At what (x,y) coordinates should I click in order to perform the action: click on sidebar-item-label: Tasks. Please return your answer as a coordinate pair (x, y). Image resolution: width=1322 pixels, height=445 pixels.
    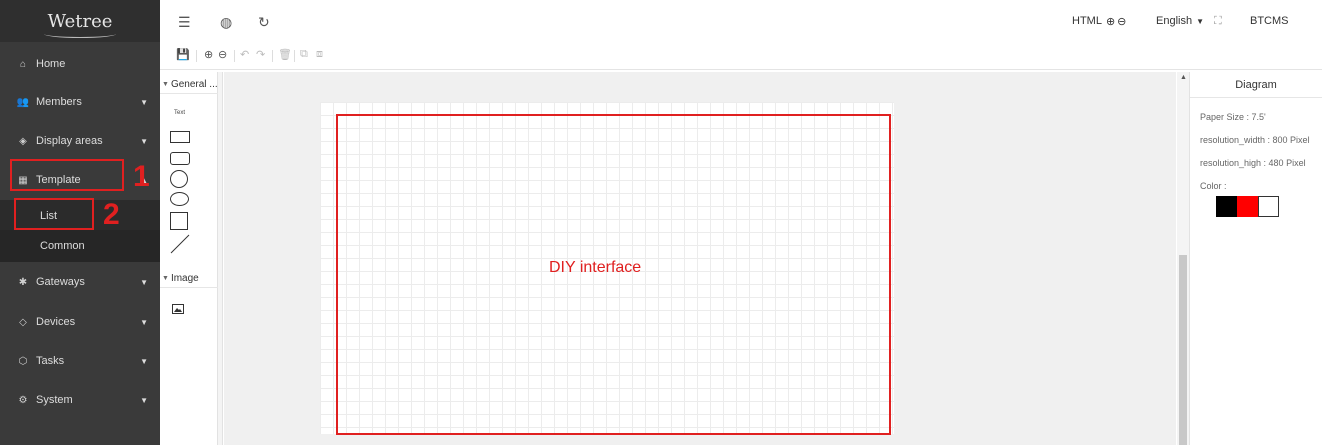
    Looking at the image, I should click on (50, 361).